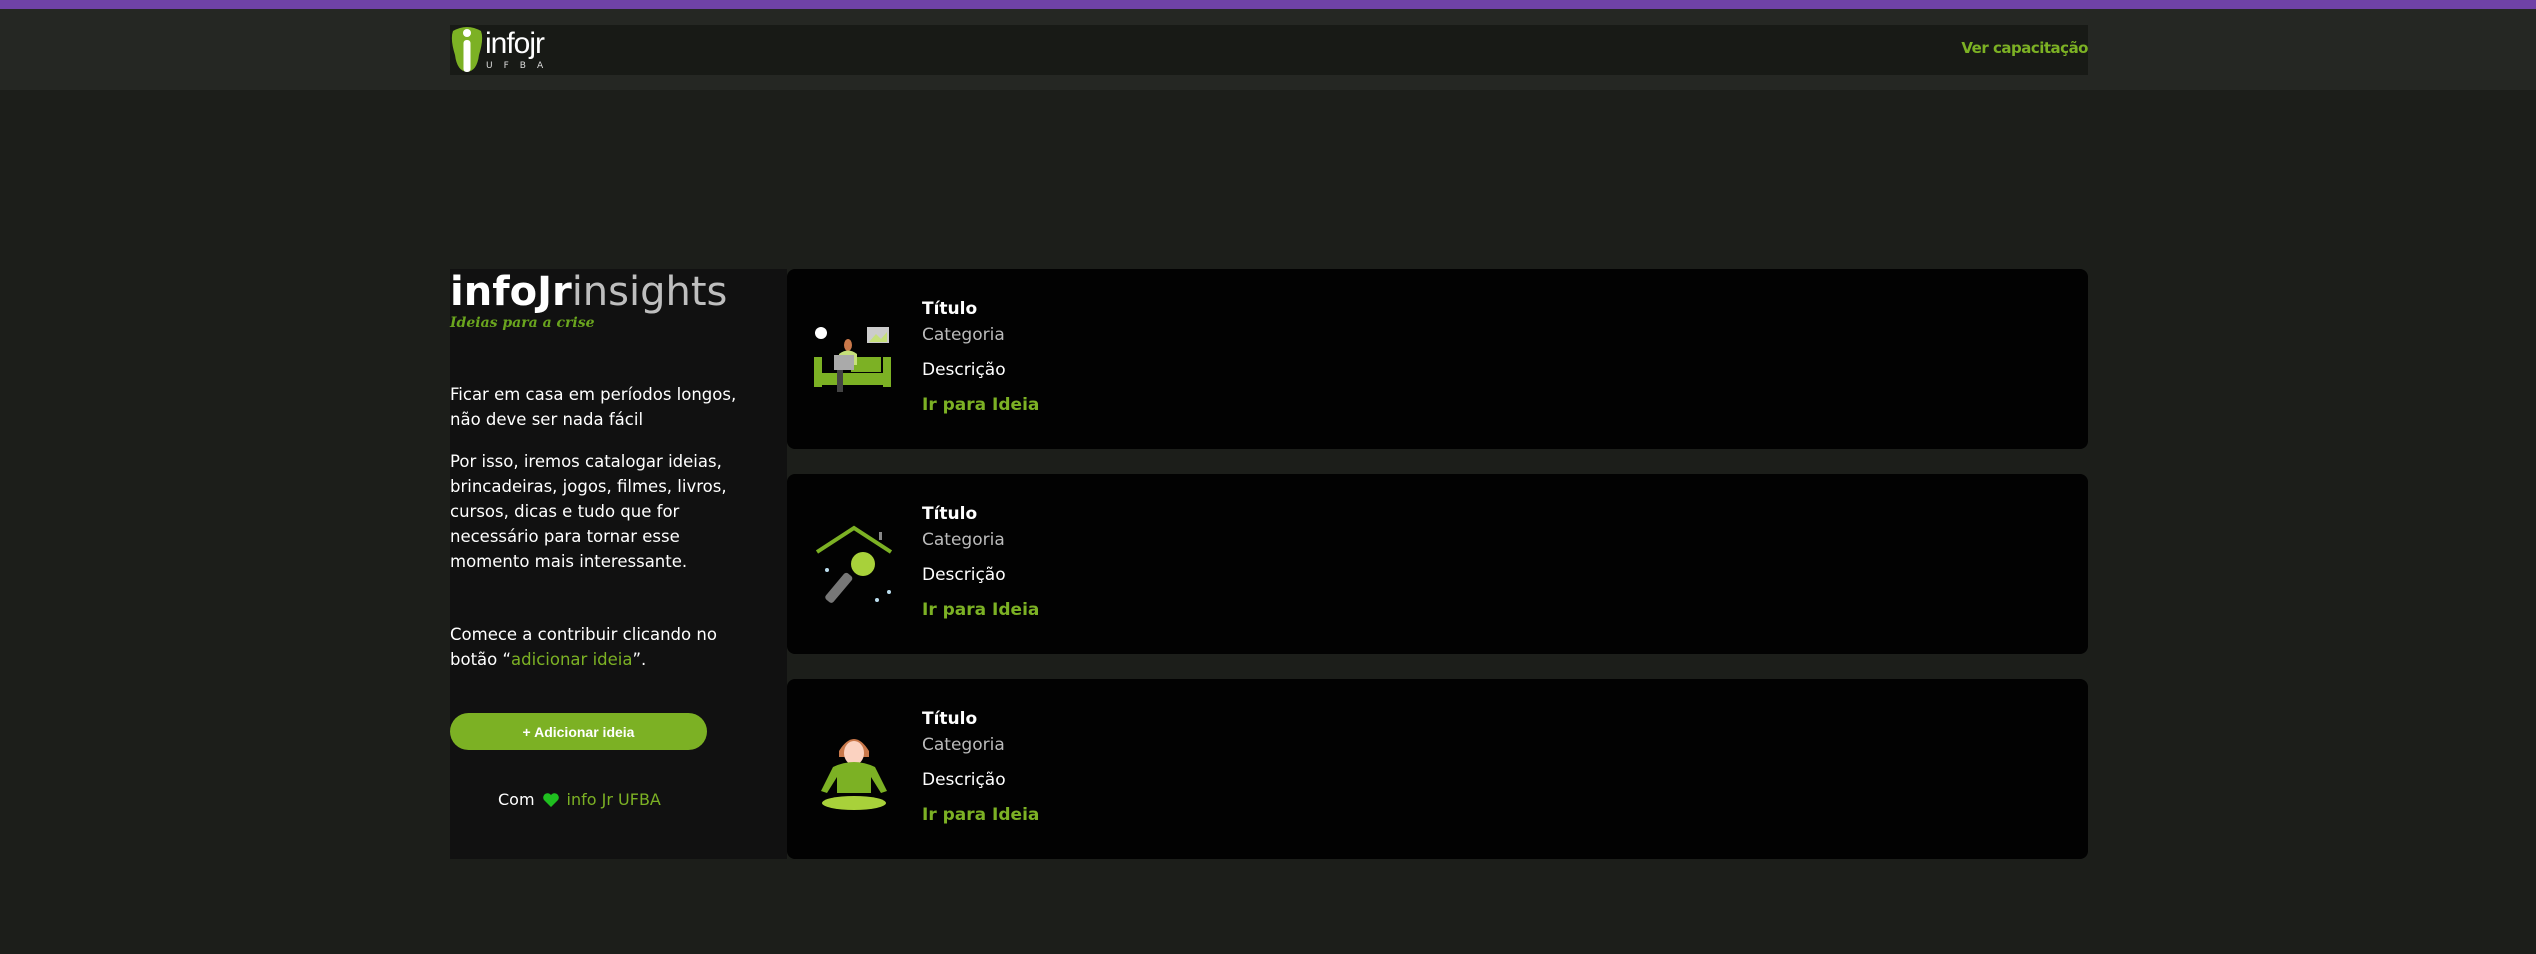 The image size is (2536, 954). What do you see at coordinates (854, 564) in the screenshot?
I see `house-microphone-icon` at bounding box center [854, 564].